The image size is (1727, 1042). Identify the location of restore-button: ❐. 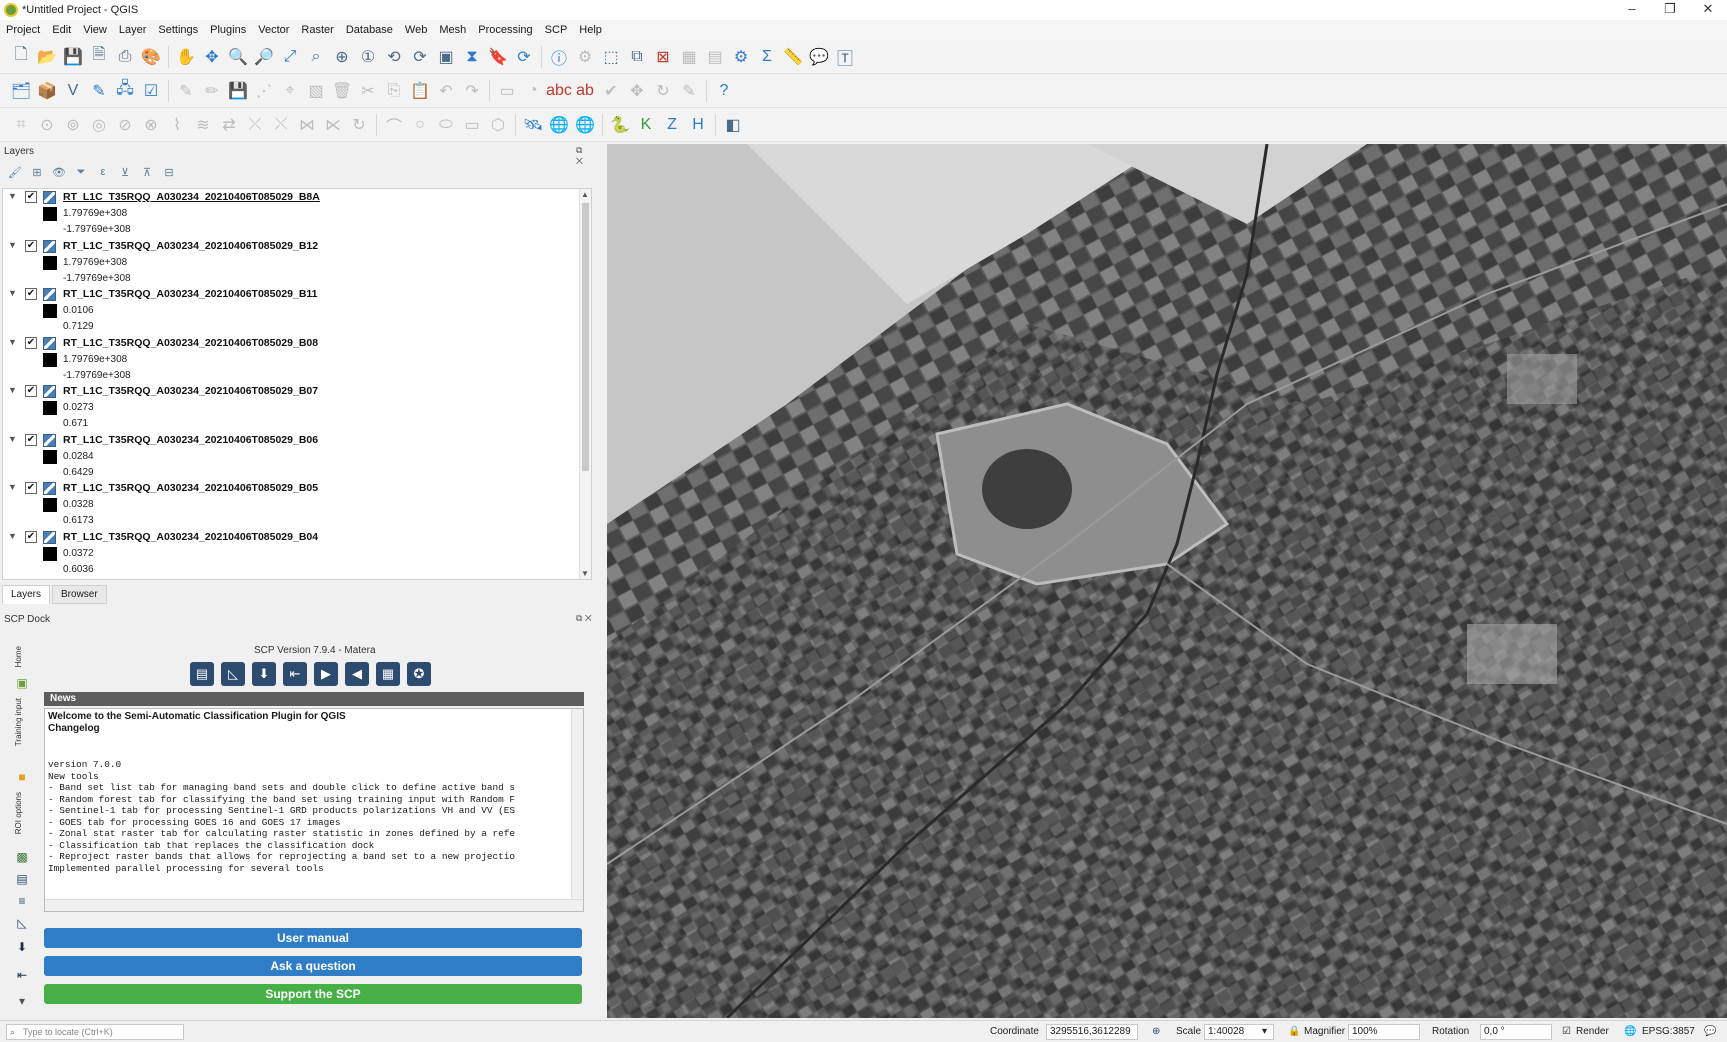
(1670, 10).